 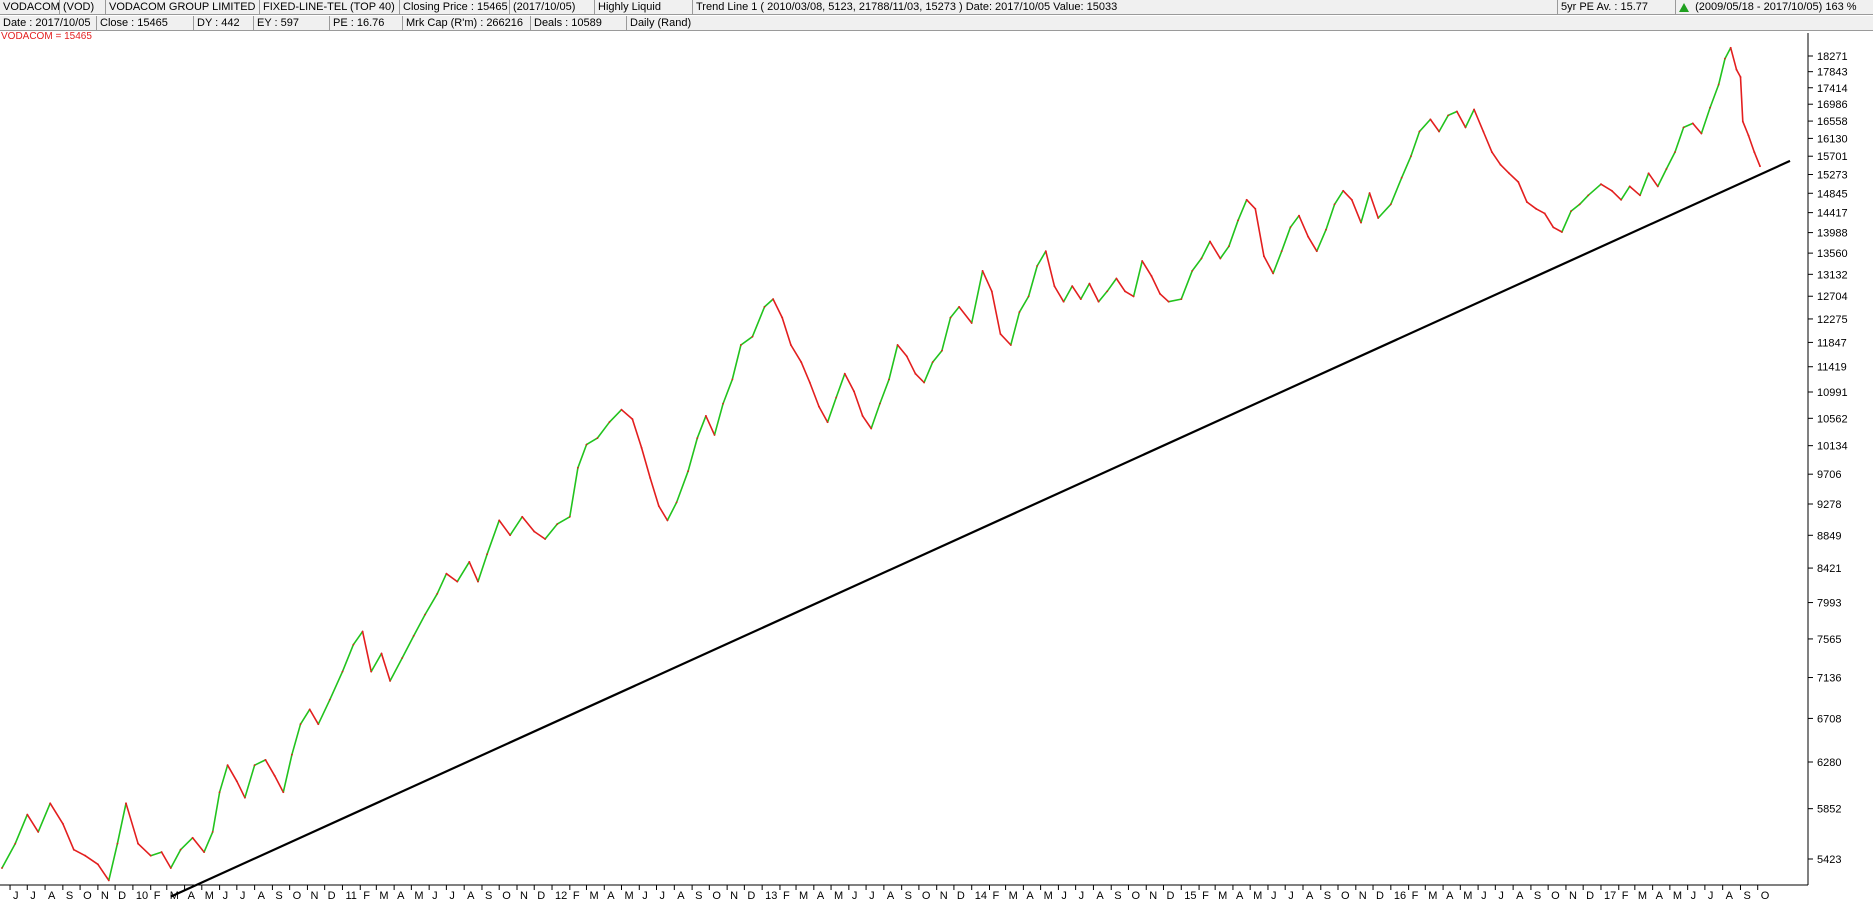 What do you see at coordinates (1832, 419) in the screenshot?
I see `y-tick-label: 10562` at bounding box center [1832, 419].